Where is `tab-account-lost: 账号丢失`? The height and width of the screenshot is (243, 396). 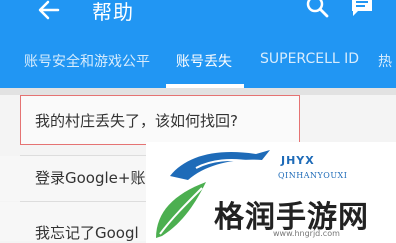
tab-account-lost: 账号丢失 is located at coordinates (204, 61).